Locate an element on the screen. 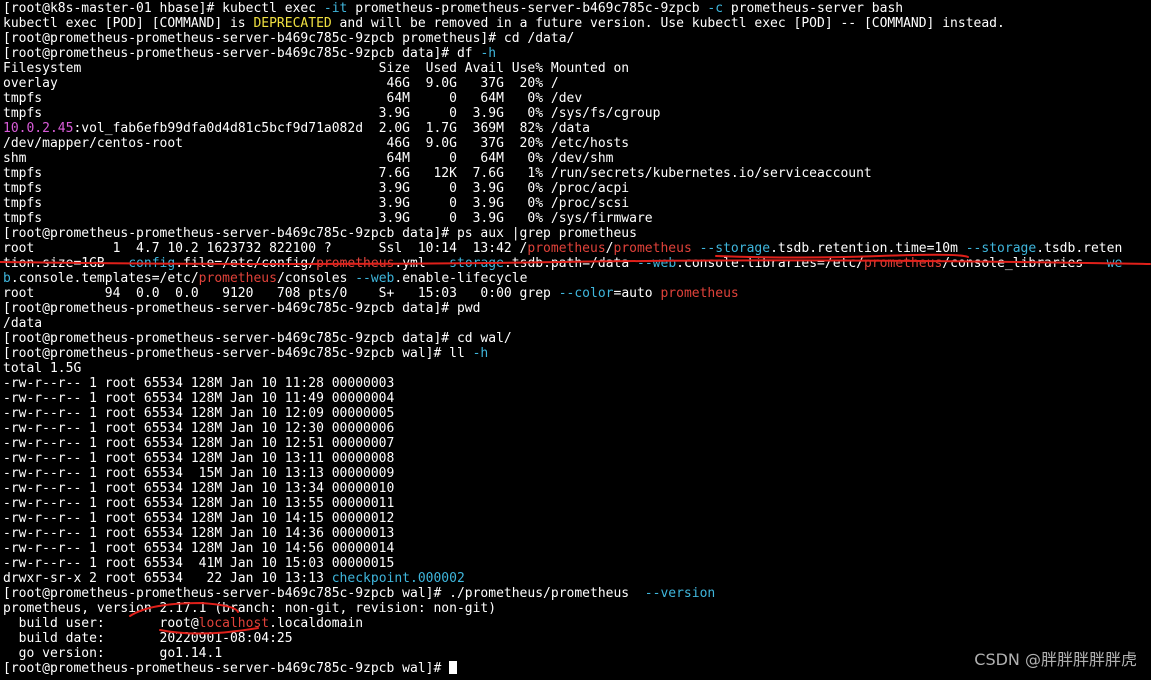 This screenshot has width=1151, height=680. terminal-text-segment: /data is located at coordinates (23, 323).